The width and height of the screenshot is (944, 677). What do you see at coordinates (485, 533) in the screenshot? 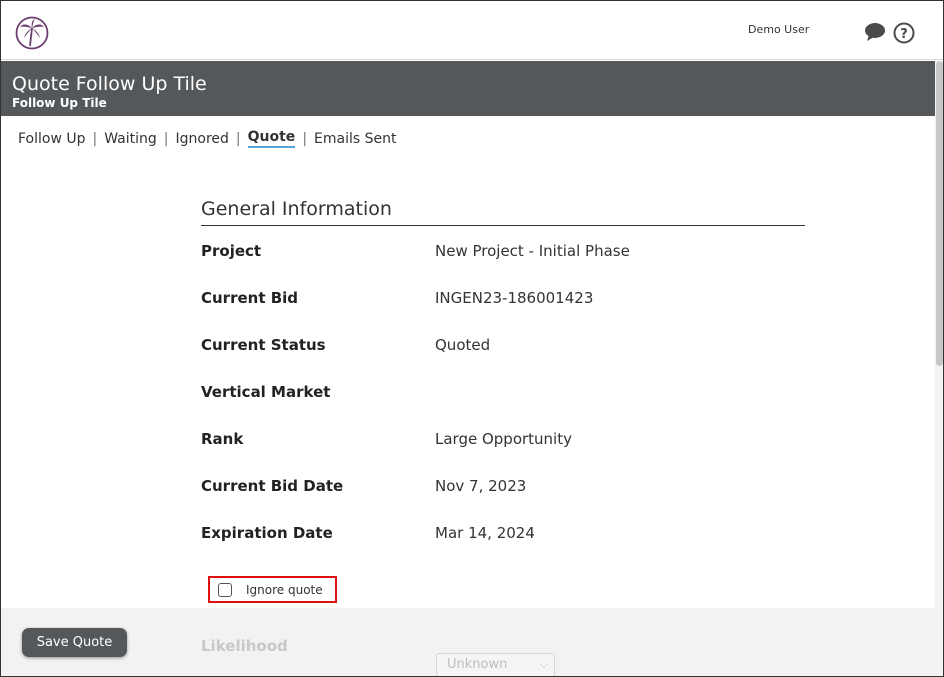
I see `info-value: Mar 14, 2024` at bounding box center [485, 533].